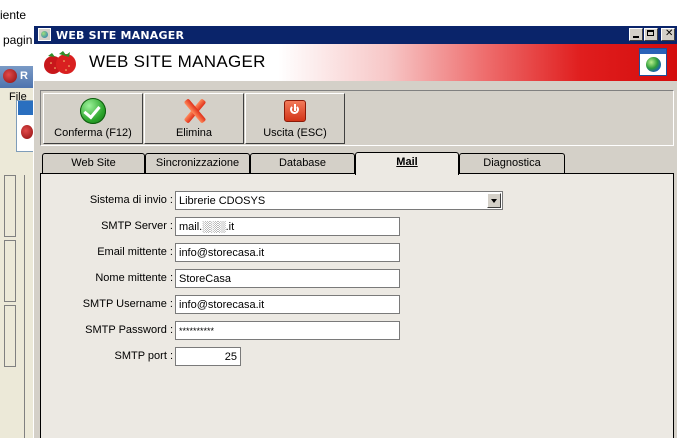 The image size is (677, 438). I want to click on smtp-server-label: SMTP Server :, so click(137, 226).